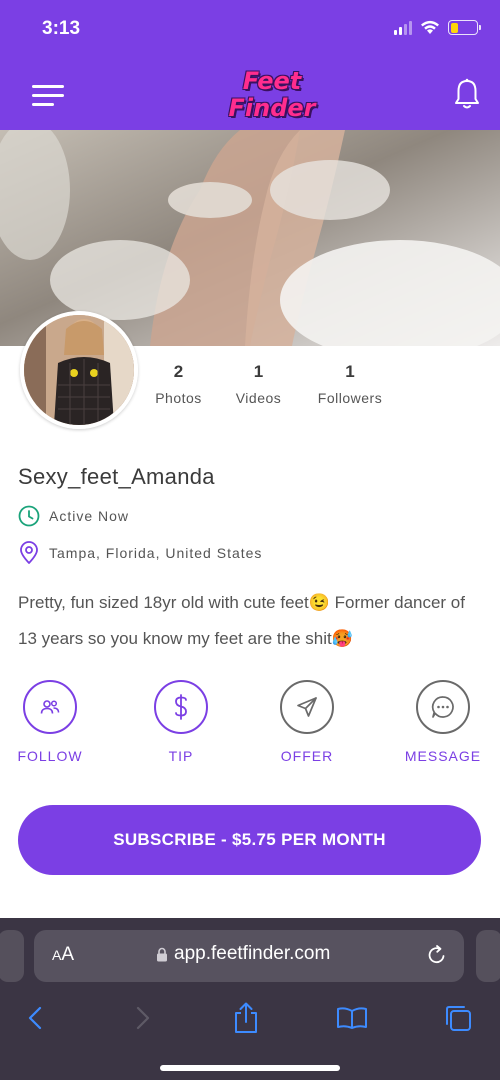  Describe the element at coordinates (467, 94) in the screenshot. I see `bell-icon` at that location.